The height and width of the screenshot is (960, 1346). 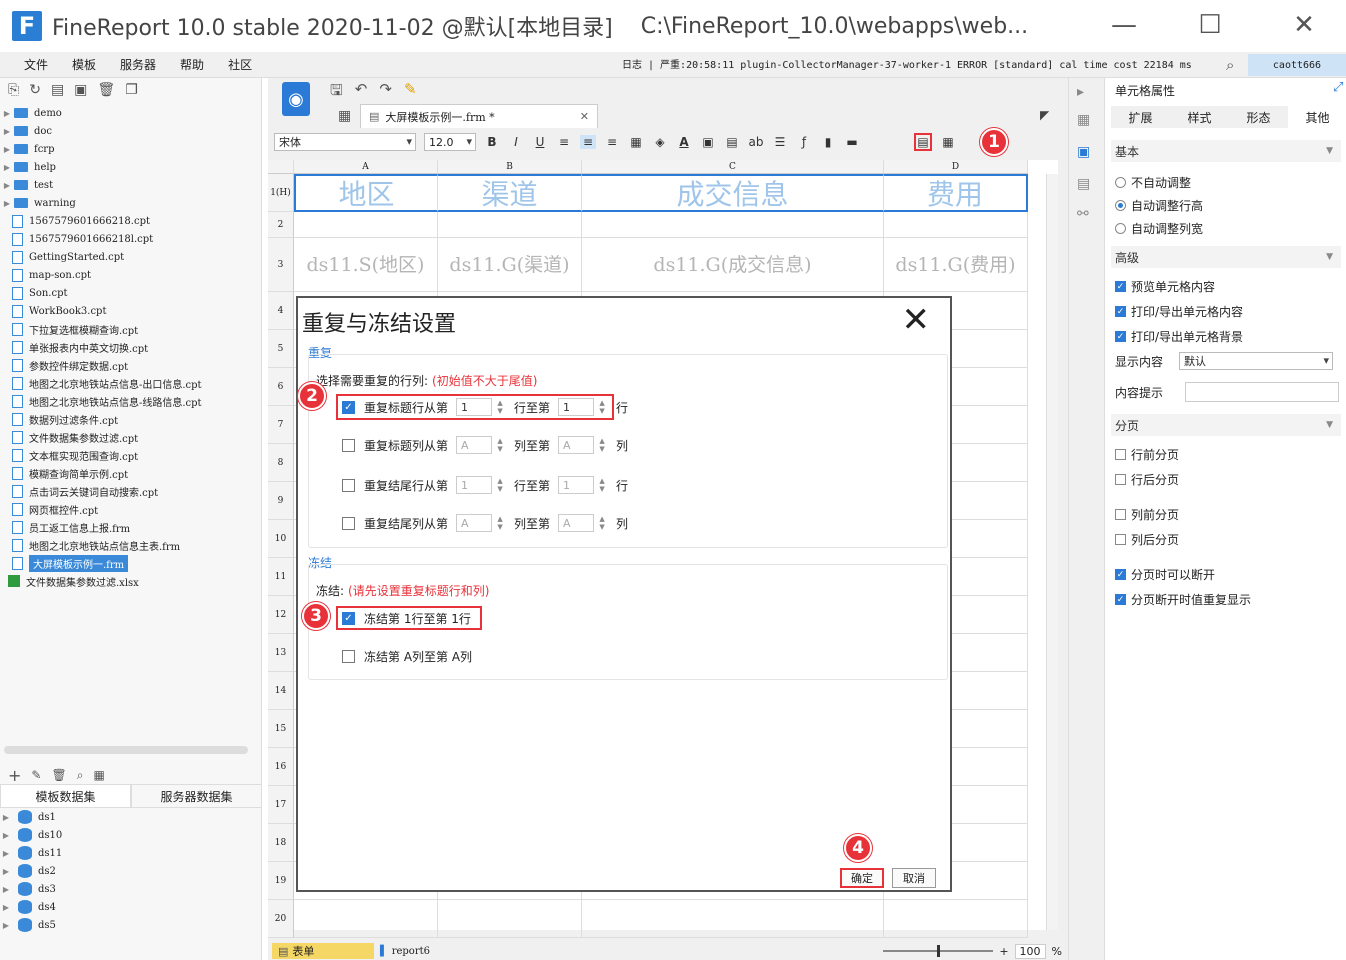 I want to click on dataset-item: ▶ ds2, so click(x=31, y=871).